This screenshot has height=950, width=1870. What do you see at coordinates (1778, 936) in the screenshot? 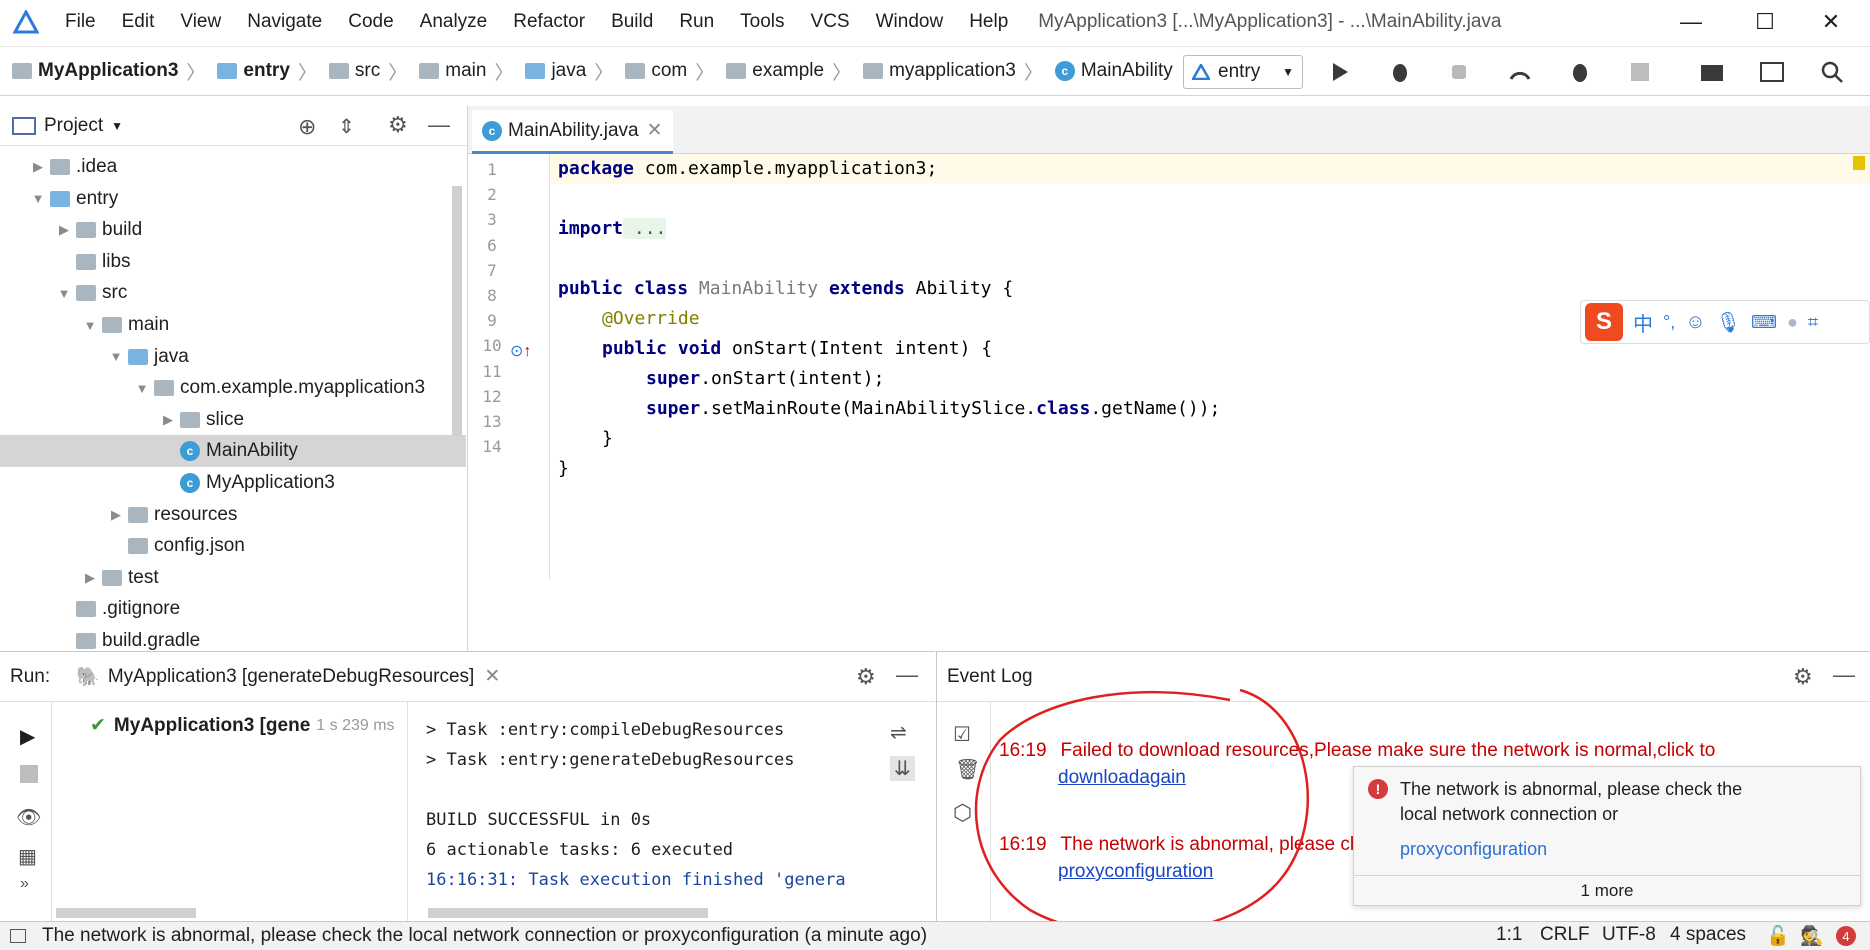
I see `lock-icon: 🔓` at bounding box center [1778, 936].